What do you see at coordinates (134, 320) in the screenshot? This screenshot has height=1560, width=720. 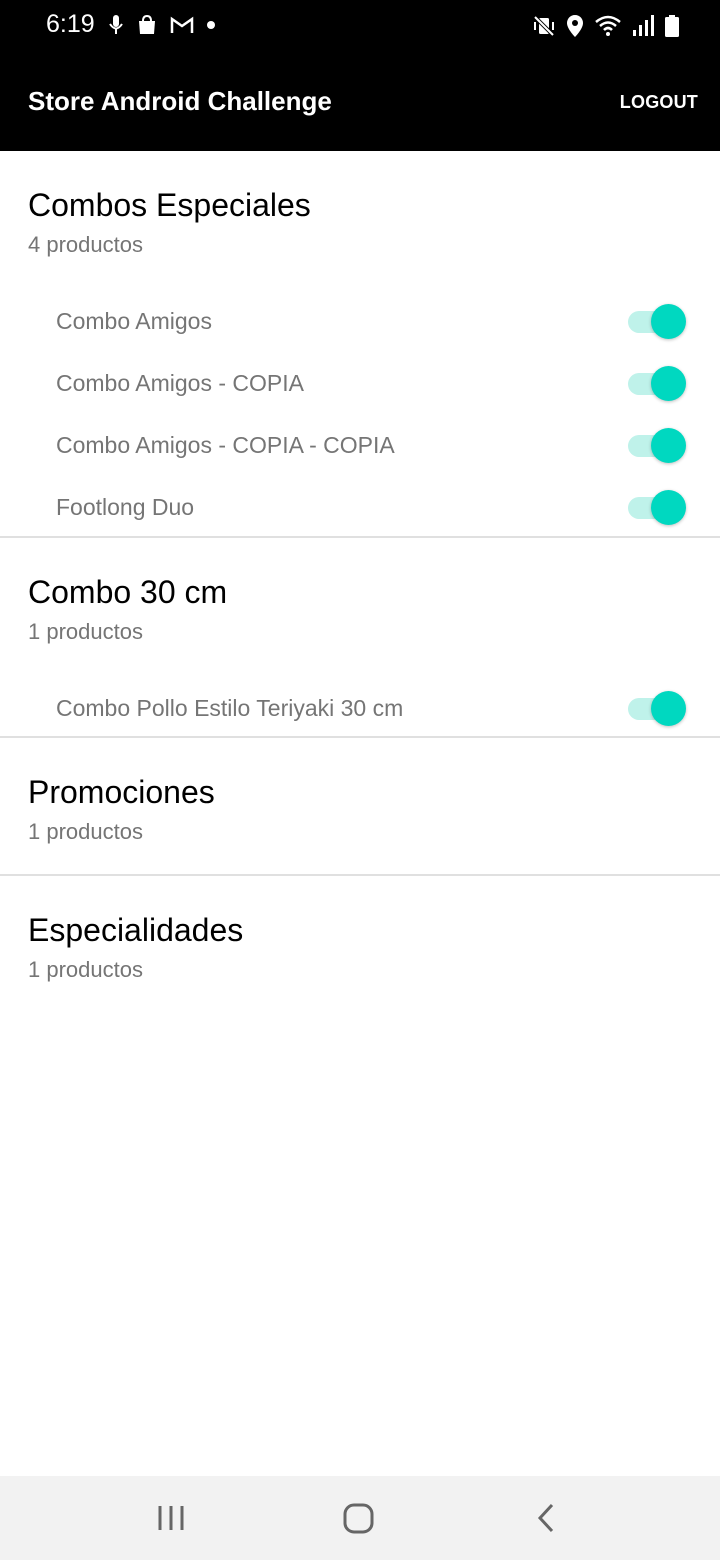 I see `product-label: Combo Amigos` at bounding box center [134, 320].